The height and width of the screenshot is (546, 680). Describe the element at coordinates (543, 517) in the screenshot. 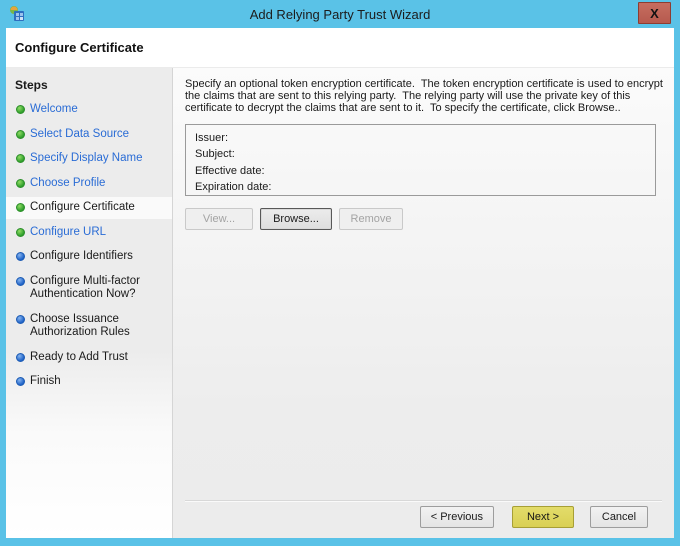

I see `next-button: Next >` at that location.